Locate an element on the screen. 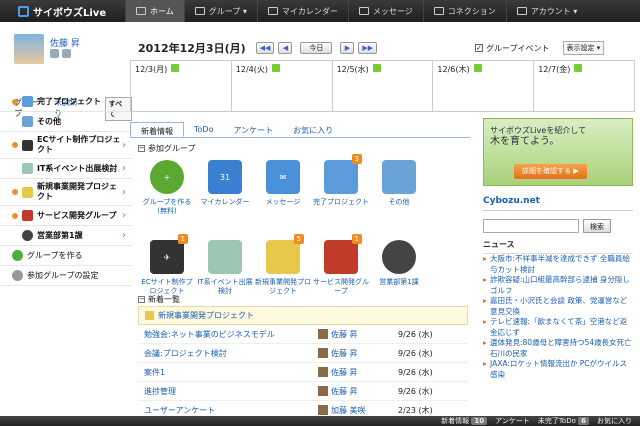  news-item: 嘉田氏・小沢氏と会談 政策、党運営など意見交換 is located at coordinates (558, 306).